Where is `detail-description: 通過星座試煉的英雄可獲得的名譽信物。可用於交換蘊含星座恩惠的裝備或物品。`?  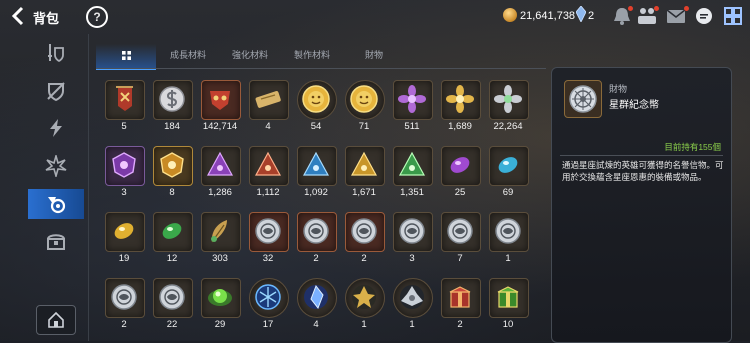
detail-description: 通過星座試煉的英雄可獲得的名譽信物。可用於交換蘊含星座恩惠的裝備或物品。 is located at coordinates (643, 171).